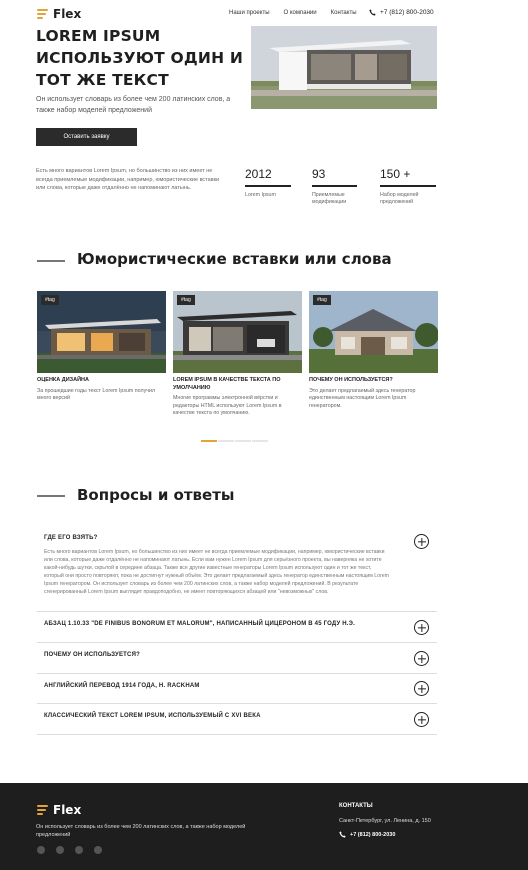  I want to click on faq-question: ГДЕ ЕГО ВЗЯТЬ?, so click(70, 538).